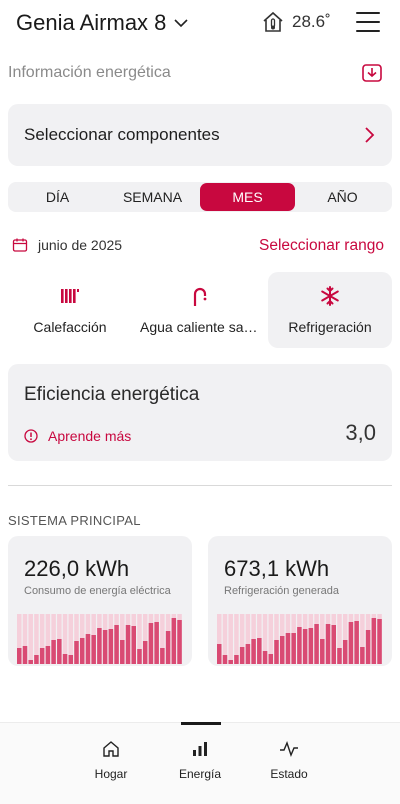 The image size is (400, 804). I want to click on bar-chart-icon, so click(200, 749).